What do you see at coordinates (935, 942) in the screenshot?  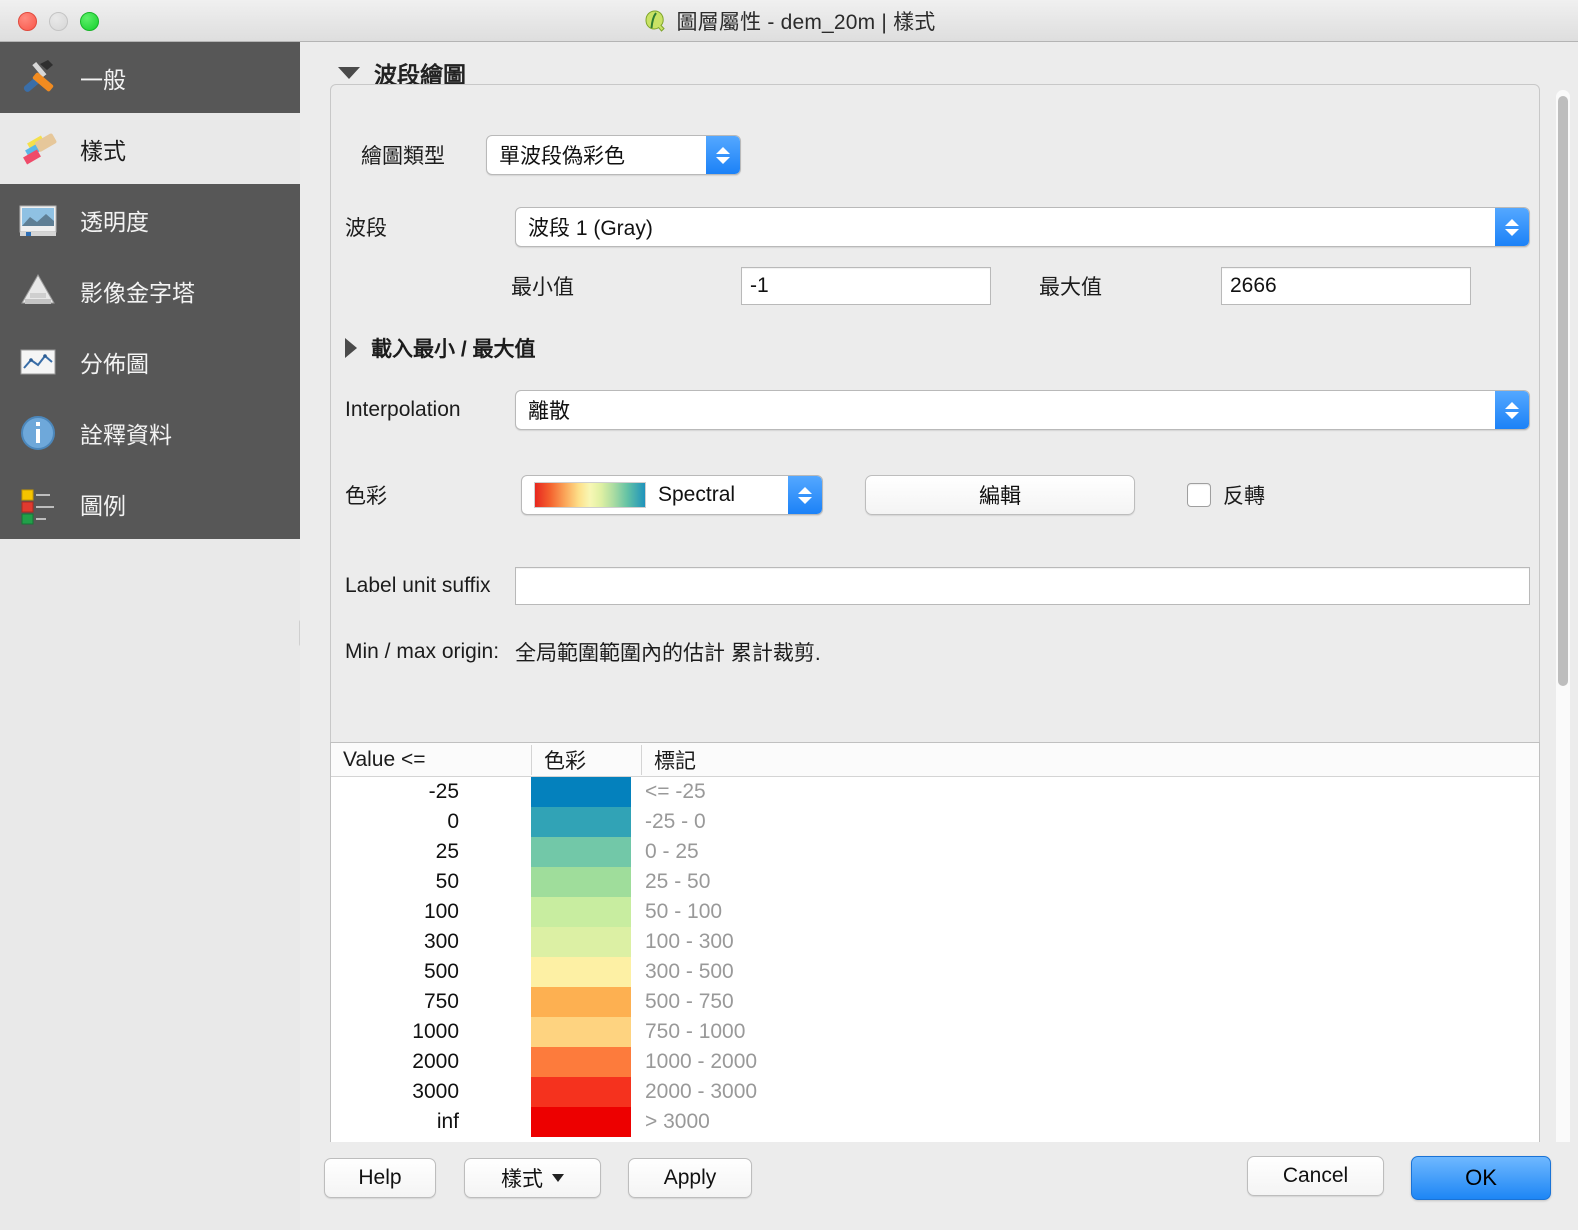 I see `table-row: 300 100 - 300` at bounding box center [935, 942].